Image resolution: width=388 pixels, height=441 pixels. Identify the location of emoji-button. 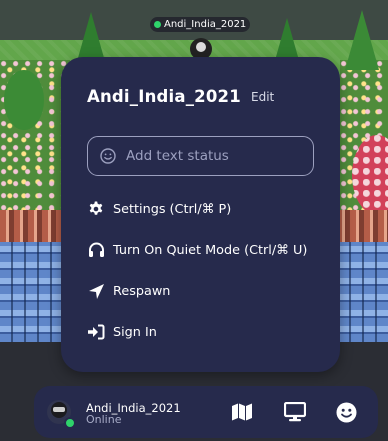
(346, 412).